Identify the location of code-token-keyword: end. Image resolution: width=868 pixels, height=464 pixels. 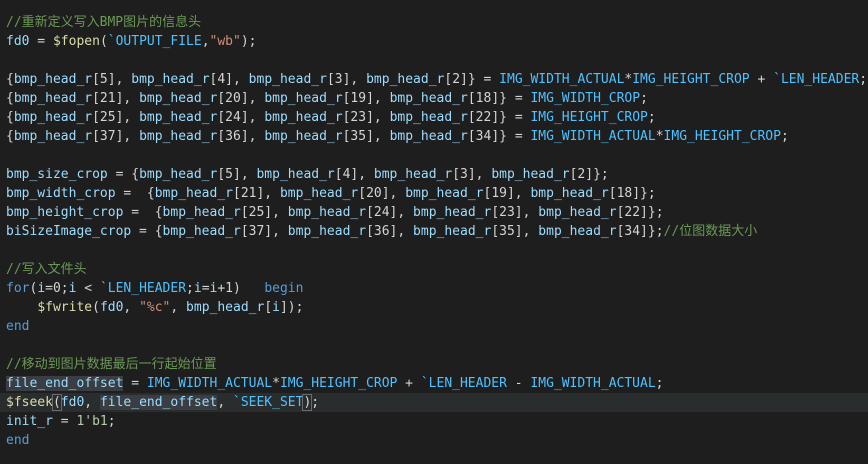
(18, 440).